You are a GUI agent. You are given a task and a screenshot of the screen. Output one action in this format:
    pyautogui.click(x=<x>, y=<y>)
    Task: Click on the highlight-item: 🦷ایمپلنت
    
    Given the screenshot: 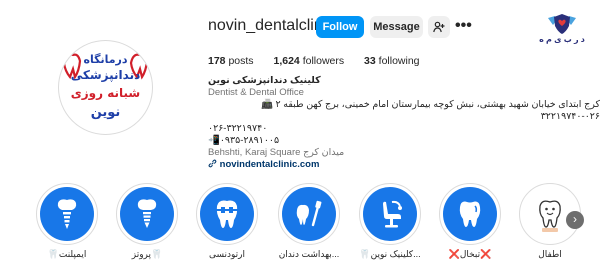 What is the action you would take?
    pyautogui.click(x=67, y=221)
    